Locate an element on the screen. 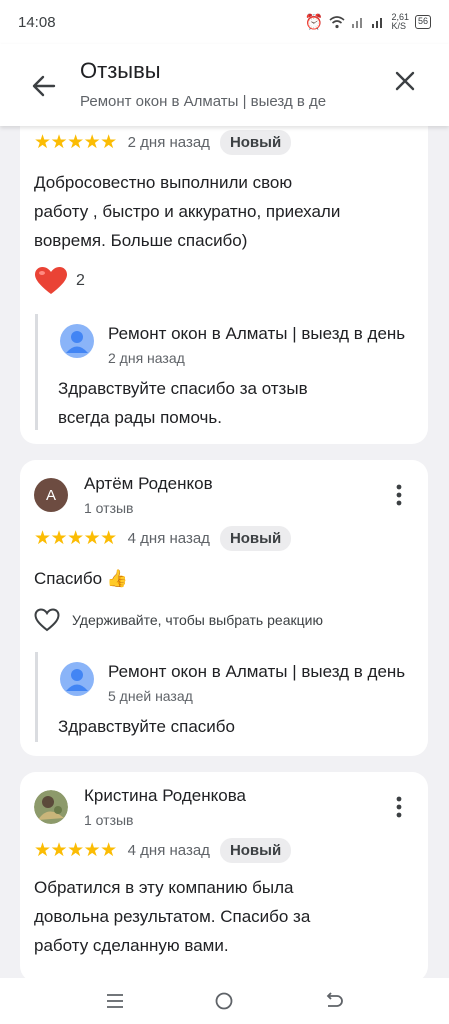 The image size is (449, 1024). page-subtitle: Ремонт окон в Алматы | выезд в де is located at coordinates (203, 101).